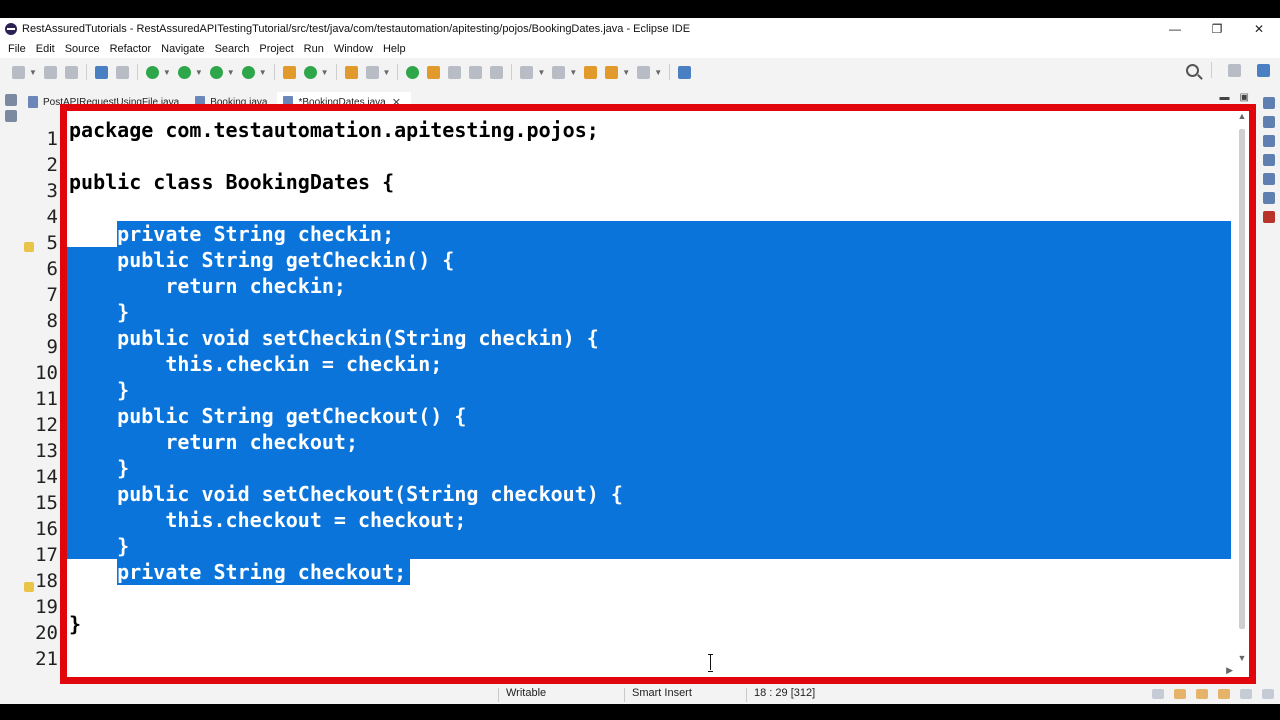  What do you see at coordinates (662, 693) in the screenshot?
I see `status-insert-mode: Smart Insert` at bounding box center [662, 693].